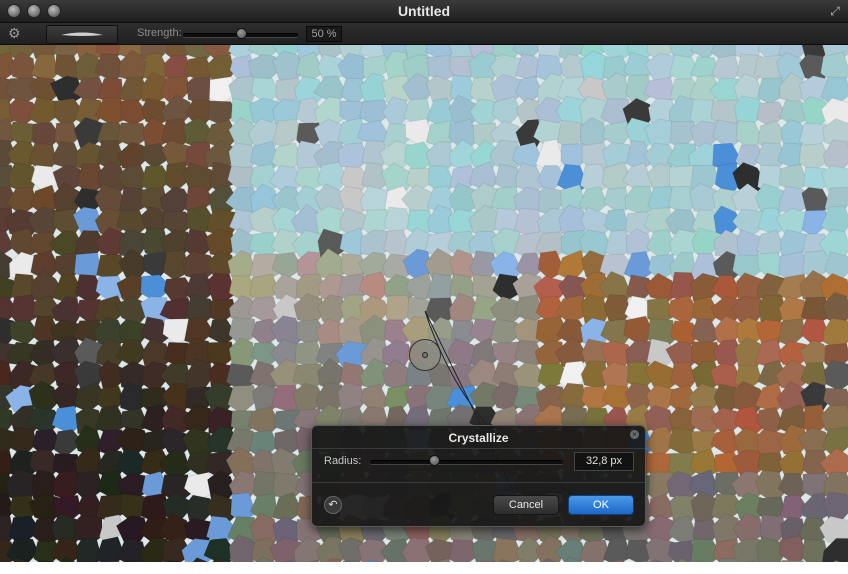 This screenshot has height=574, width=848. I want to click on canvas-edge, so click(424, 568).